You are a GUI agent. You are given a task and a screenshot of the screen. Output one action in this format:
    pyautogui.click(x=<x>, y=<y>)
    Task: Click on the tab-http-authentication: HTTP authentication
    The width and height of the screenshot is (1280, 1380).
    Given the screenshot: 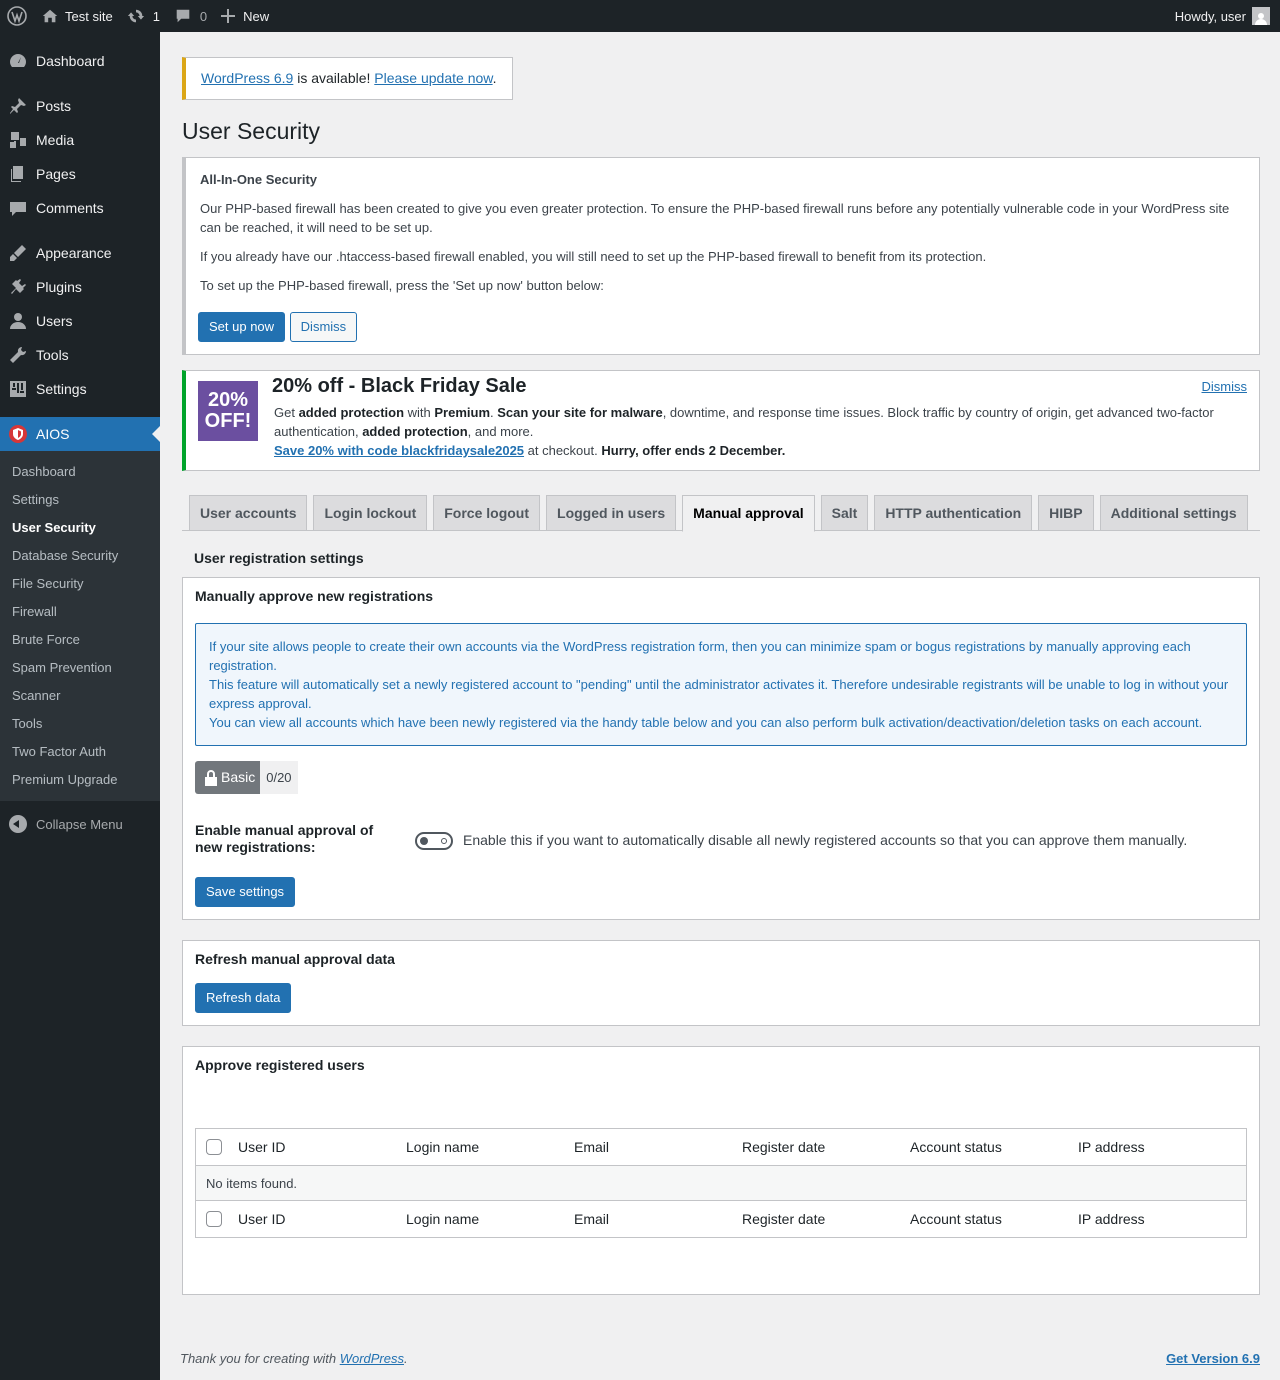 What is the action you would take?
    pyautogui.click(x=953, y=513)
    